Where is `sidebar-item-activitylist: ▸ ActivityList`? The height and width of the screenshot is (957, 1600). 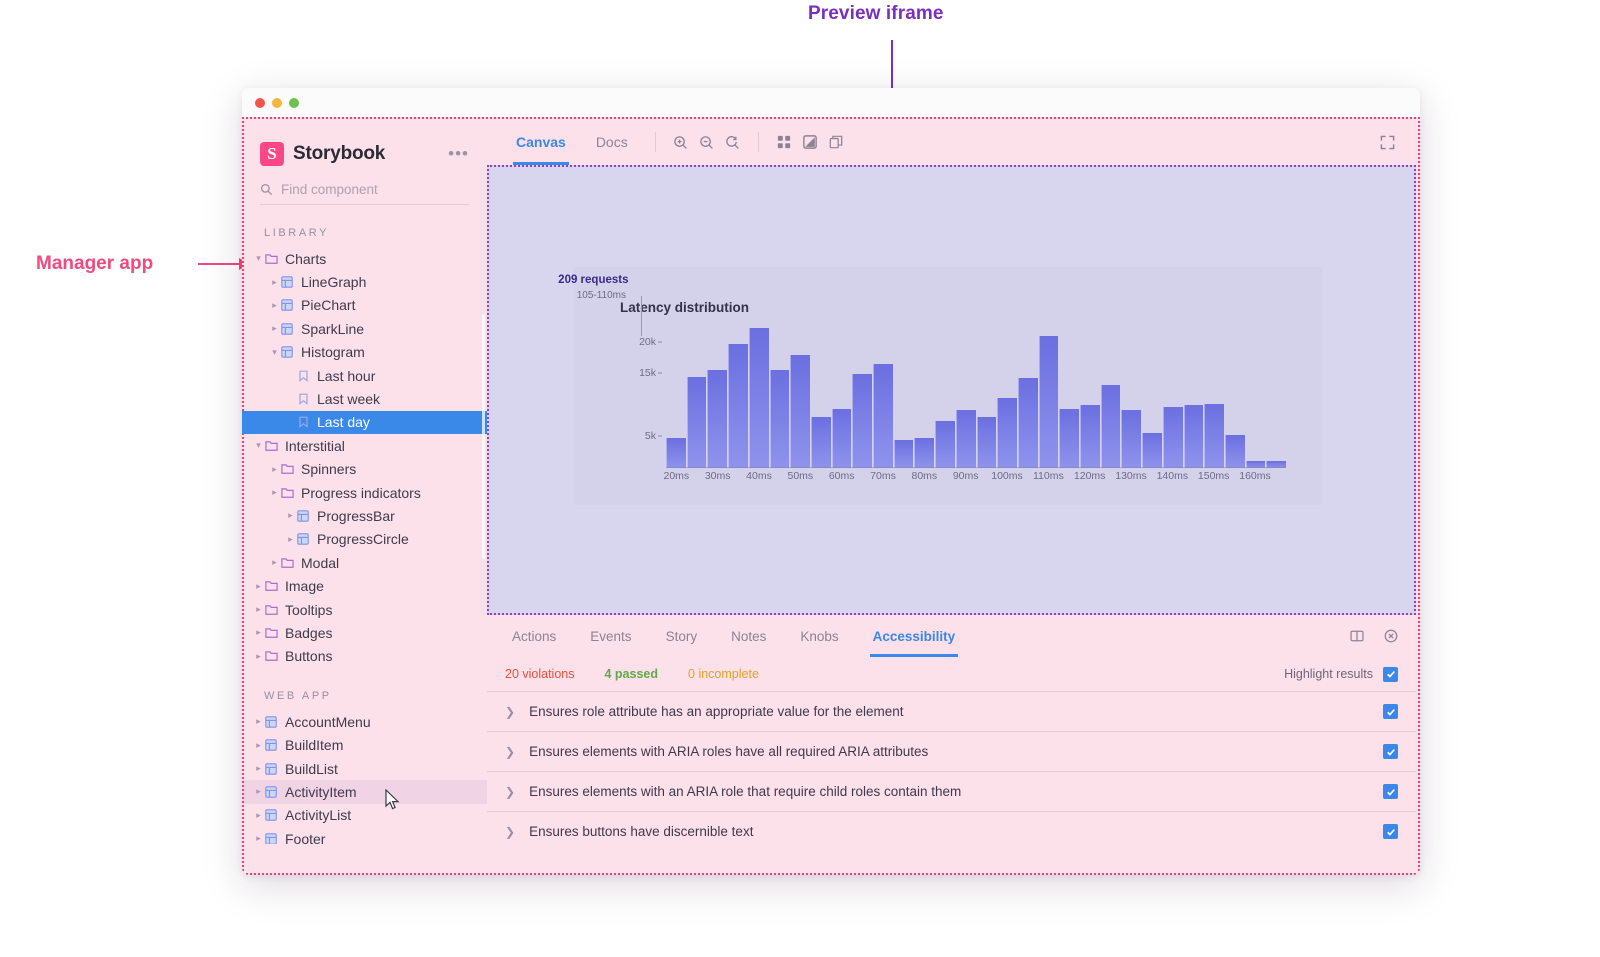
sidebar-item-activitylist: ▸ ActivityList is located at coordinates (364, 815).